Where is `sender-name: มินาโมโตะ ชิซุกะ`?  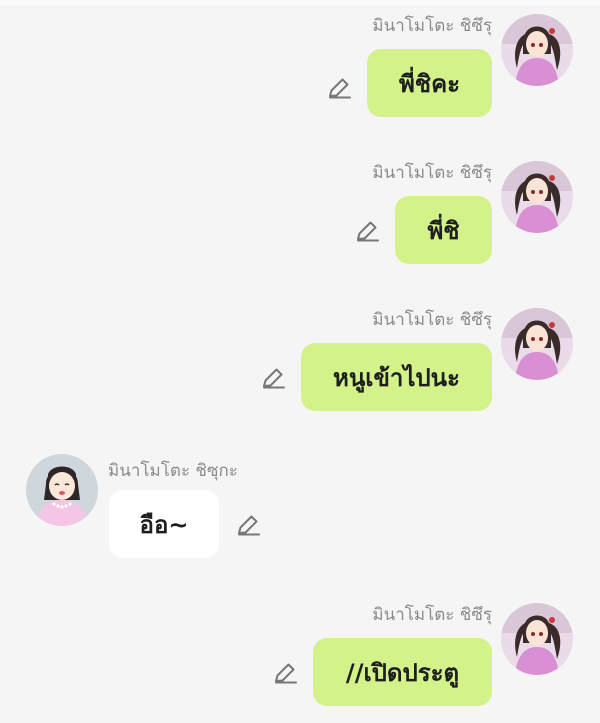 sender-name: มินาโมโตะ ชิซุกะ is located at coordinates (173, 471).